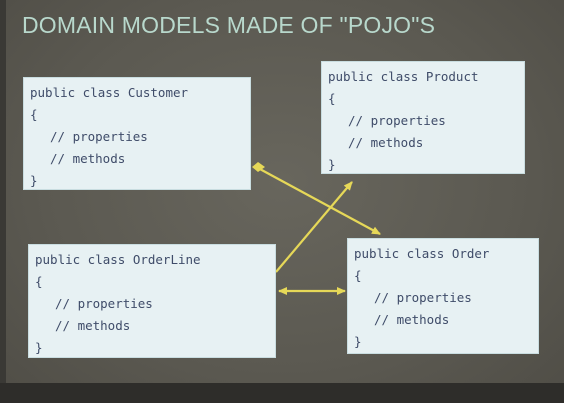 The image size is (564, 403). What do you see at coordinates (422, 253) in the screenshot?
I see `class-header: public class Order` at bounding box center [422, 253].